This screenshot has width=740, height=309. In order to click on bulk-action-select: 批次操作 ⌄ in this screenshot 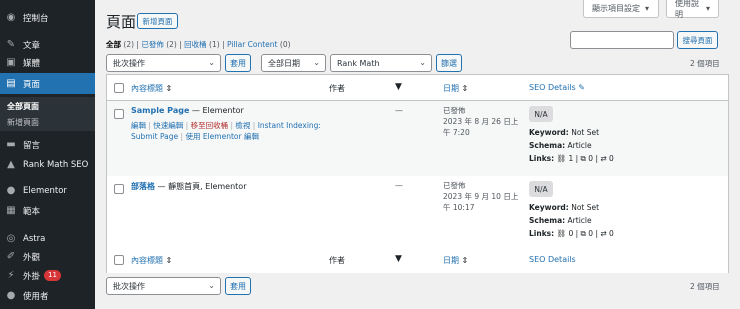, I will do `click(163, 63)`.